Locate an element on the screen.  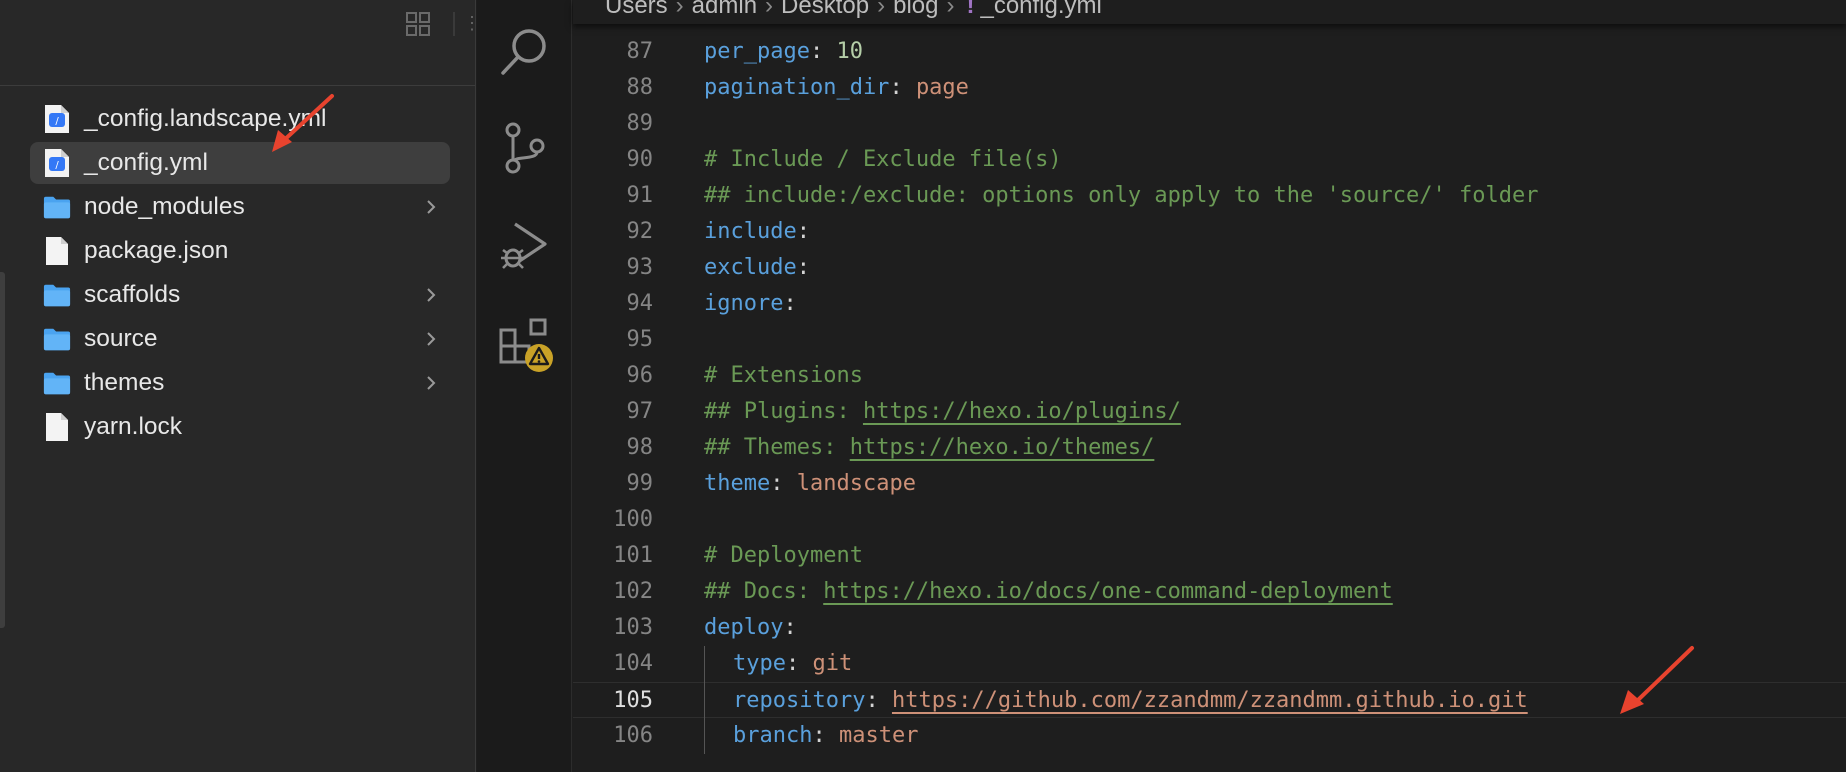
run-debug-icon is located at coordinates (525, 246).